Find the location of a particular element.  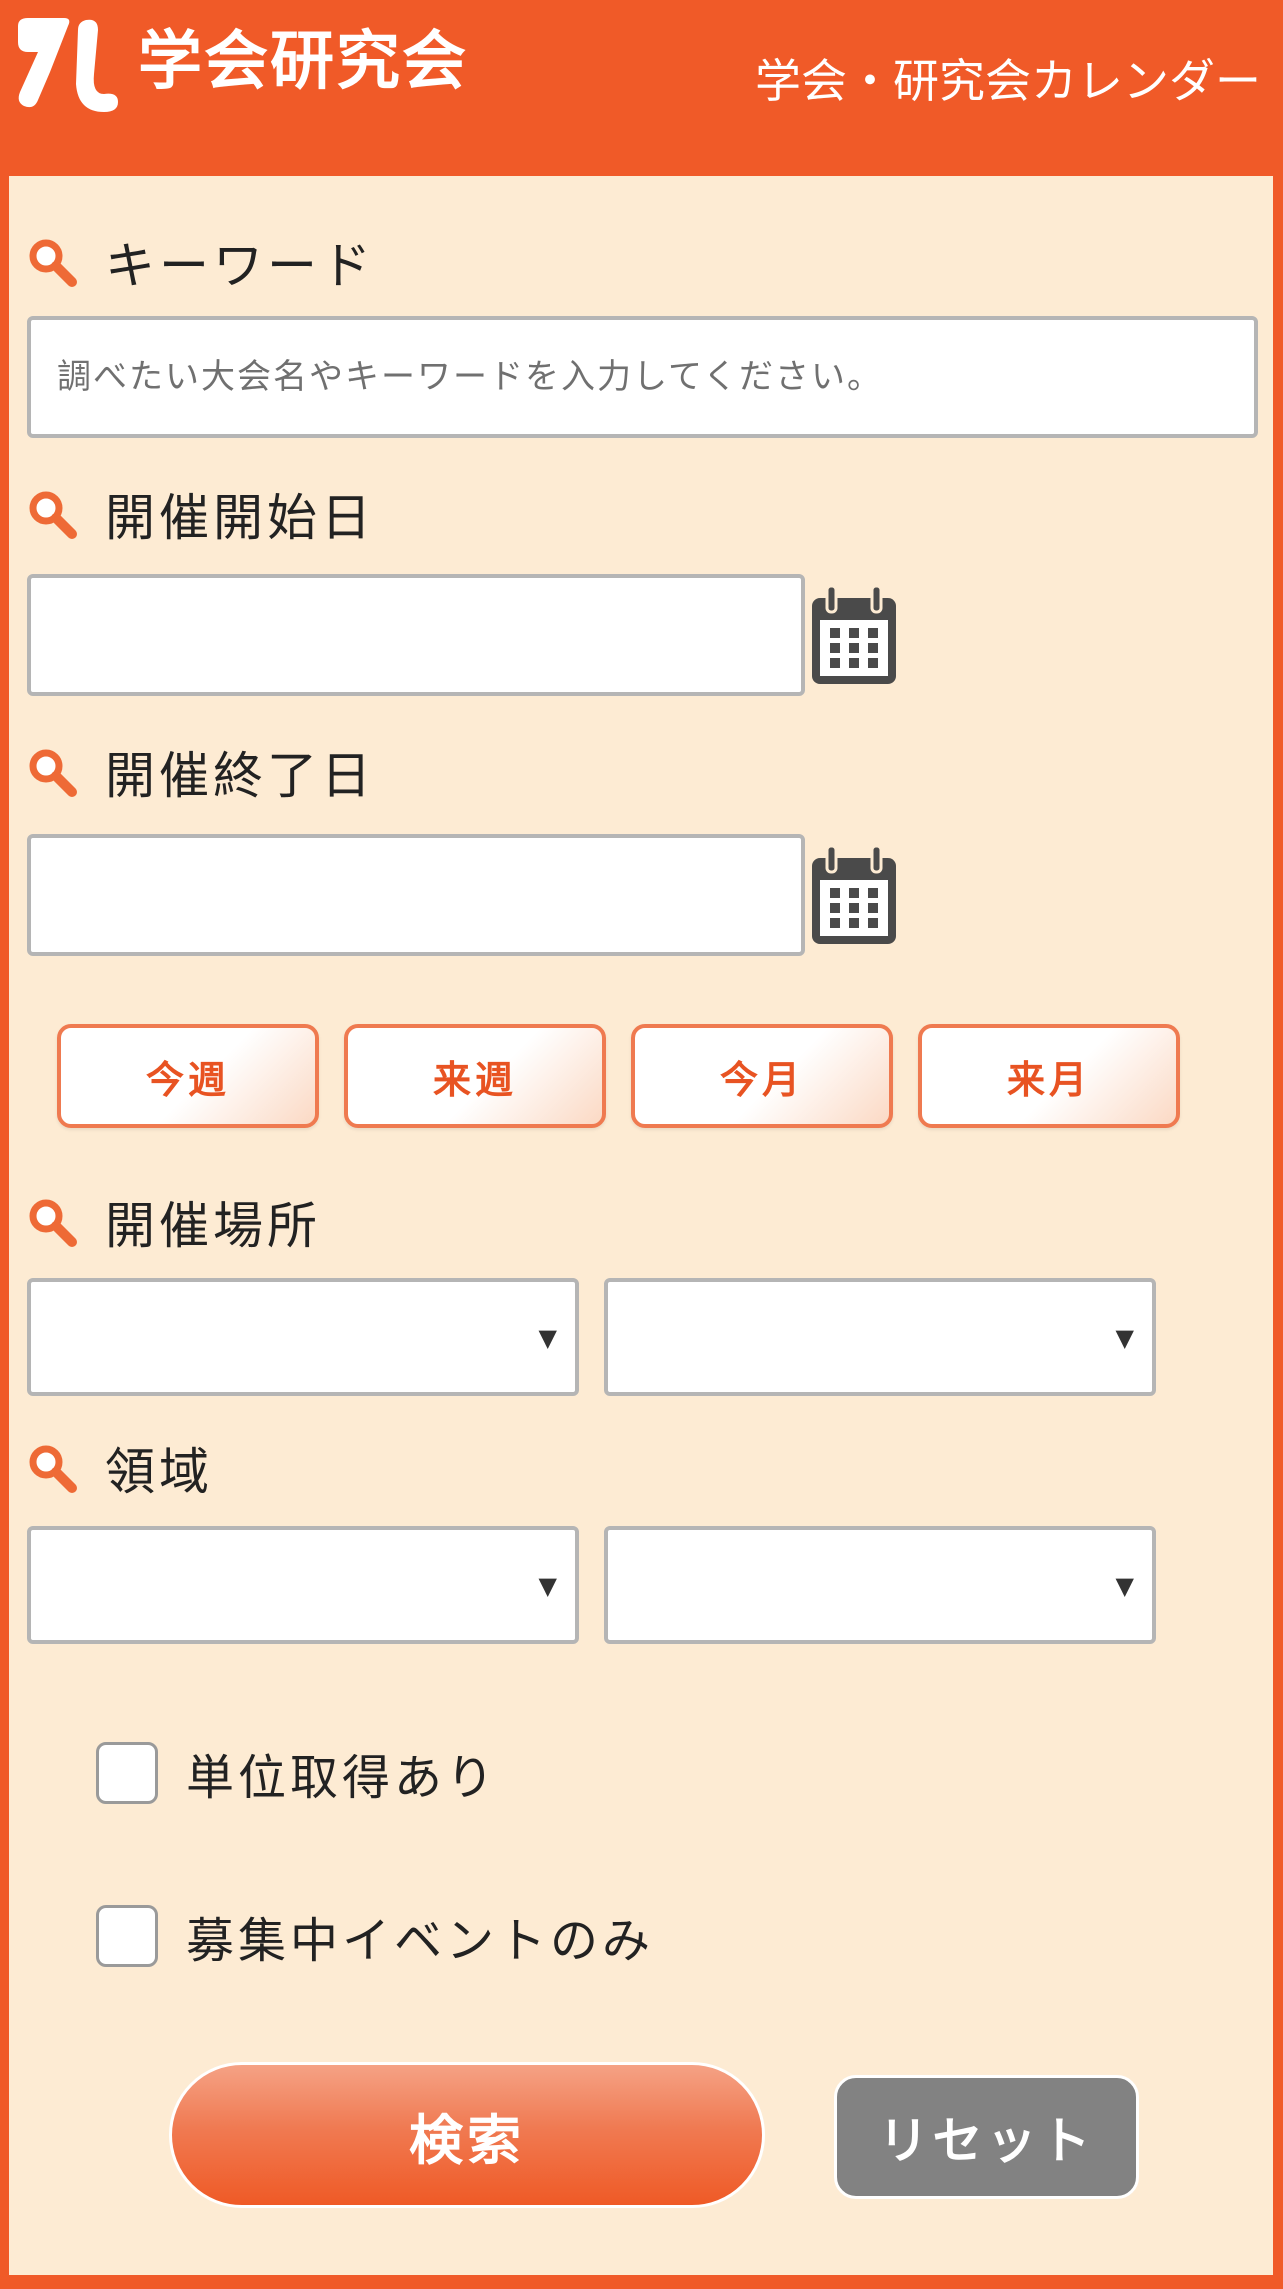

next-week-button: 来週 is located at coordinates (475, 1076).